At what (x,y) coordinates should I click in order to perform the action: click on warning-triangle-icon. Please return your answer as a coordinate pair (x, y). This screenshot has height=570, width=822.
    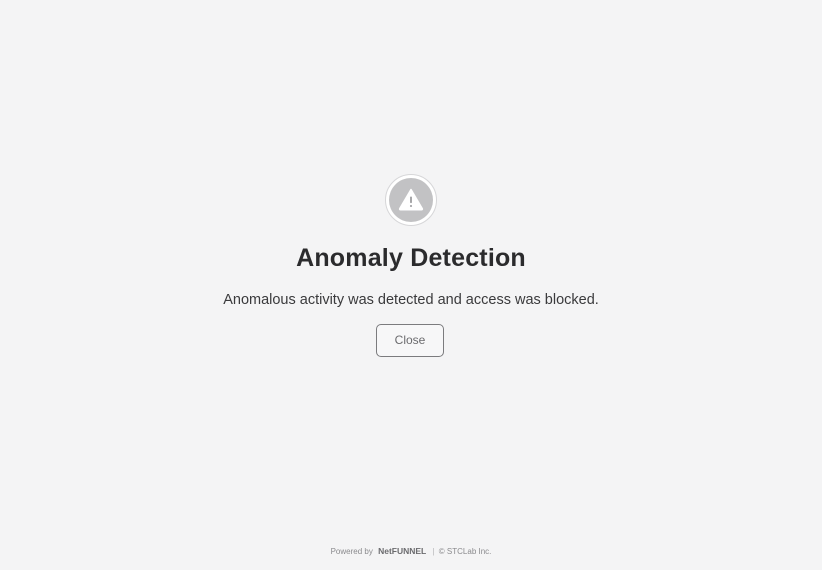
    Looking at the image, I should click on (411, 200).